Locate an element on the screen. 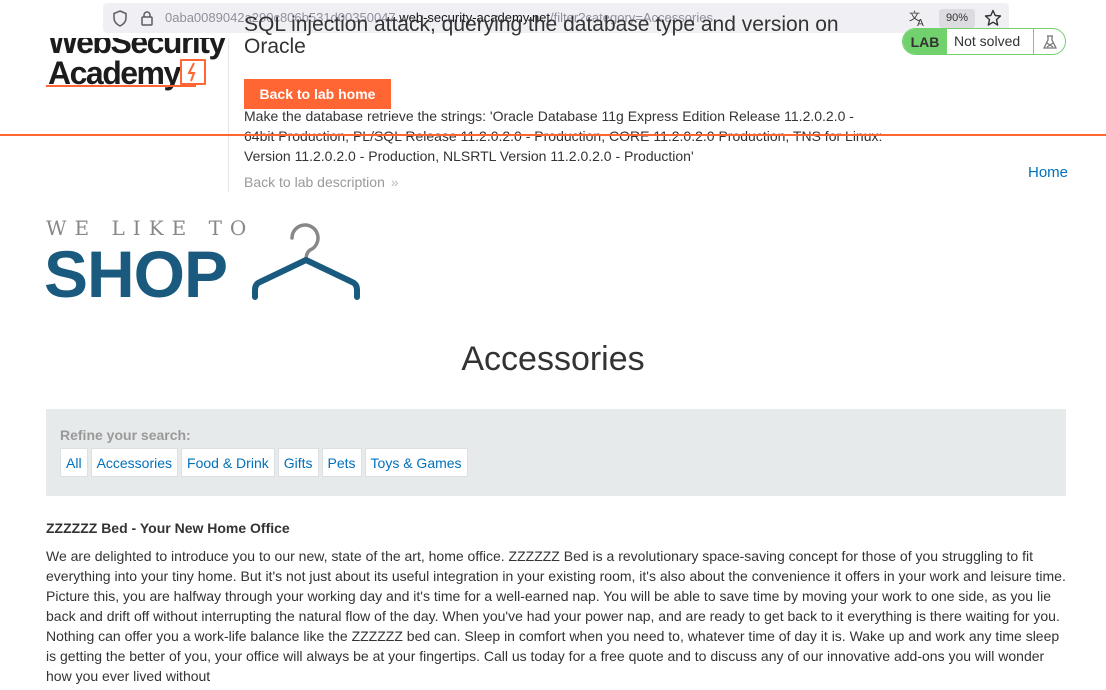 This screenshot has height=690, width=1106. lightning-icon is located at coordinates (193, 72).